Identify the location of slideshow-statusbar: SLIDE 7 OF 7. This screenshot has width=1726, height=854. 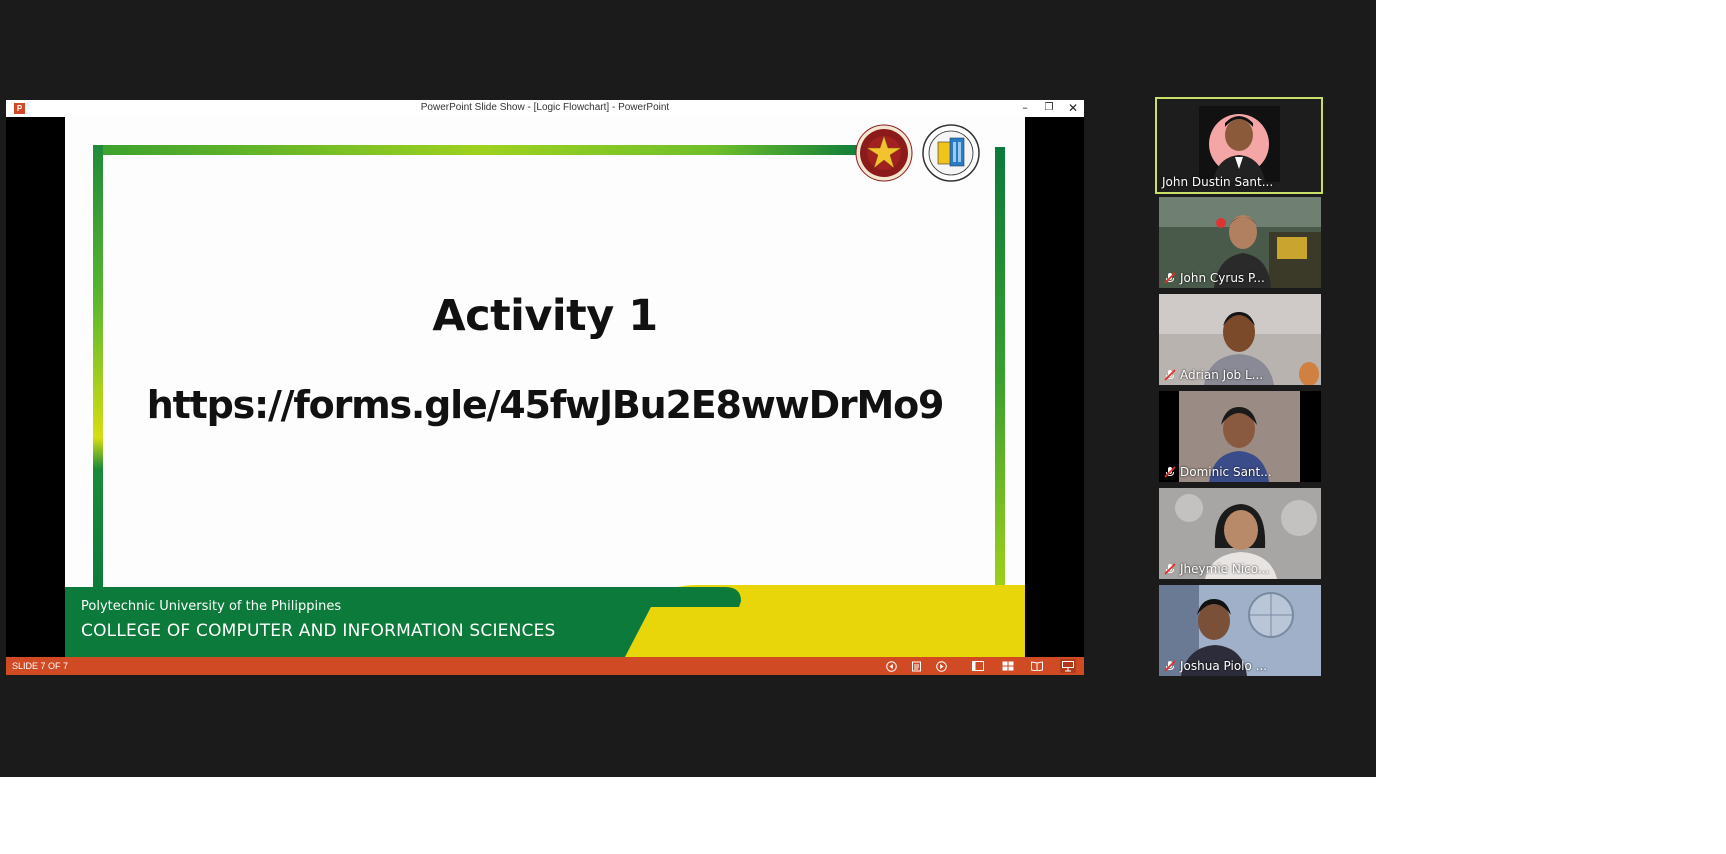
(545, 666).